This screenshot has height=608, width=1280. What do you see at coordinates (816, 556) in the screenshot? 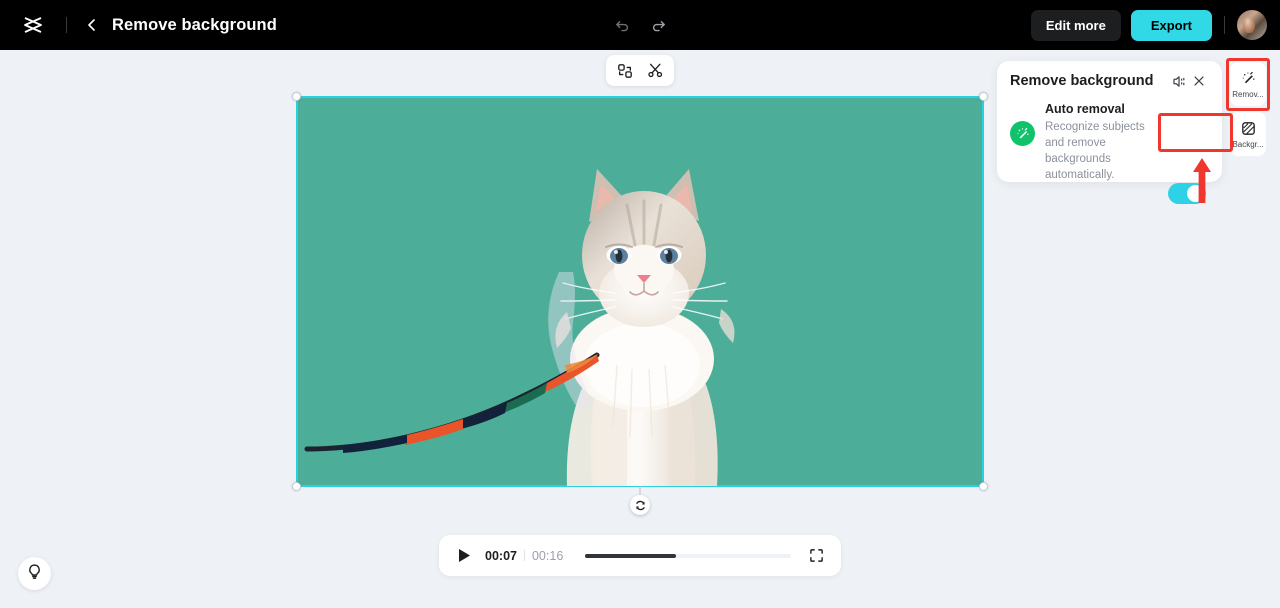
I see `fullscreen-icon` at bounding box center [816, 556].